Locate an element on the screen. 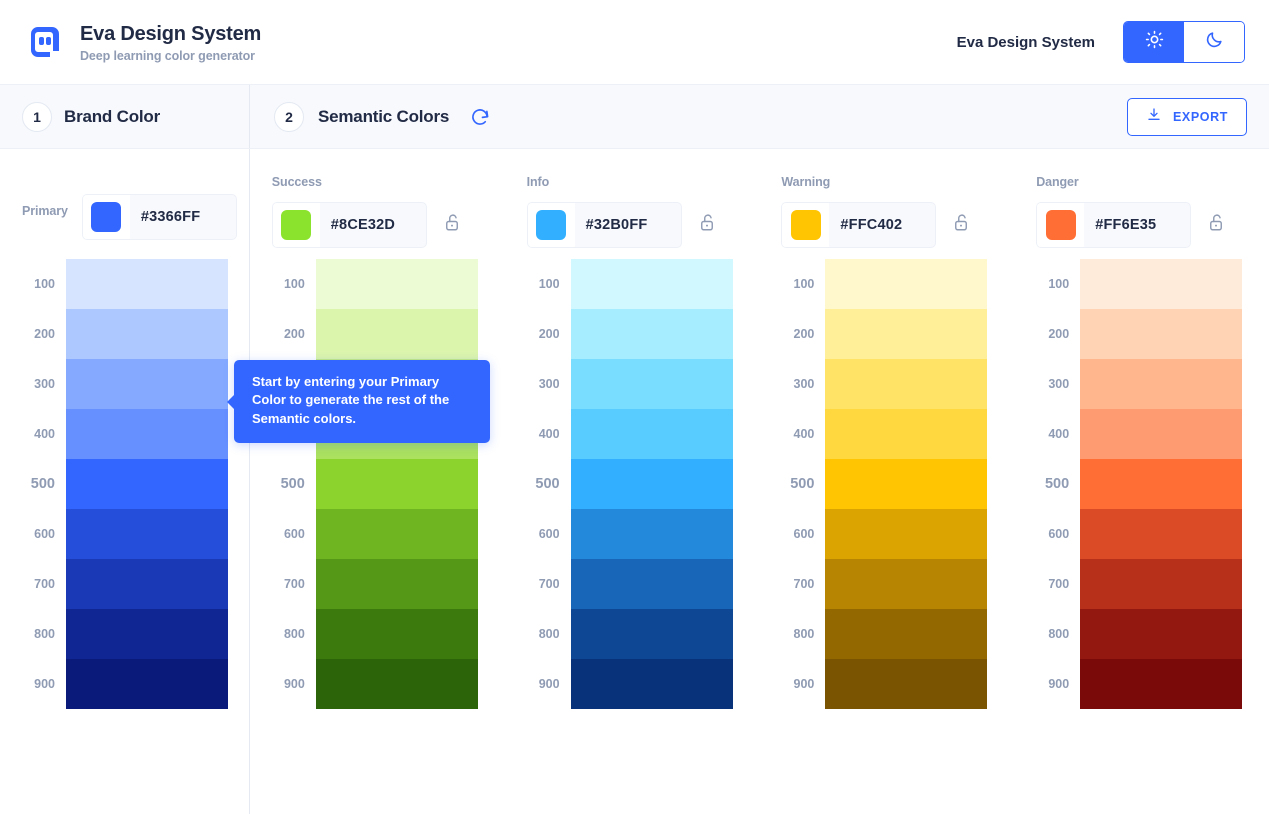  dark-theme-button is located at coordinates (1214, 42).